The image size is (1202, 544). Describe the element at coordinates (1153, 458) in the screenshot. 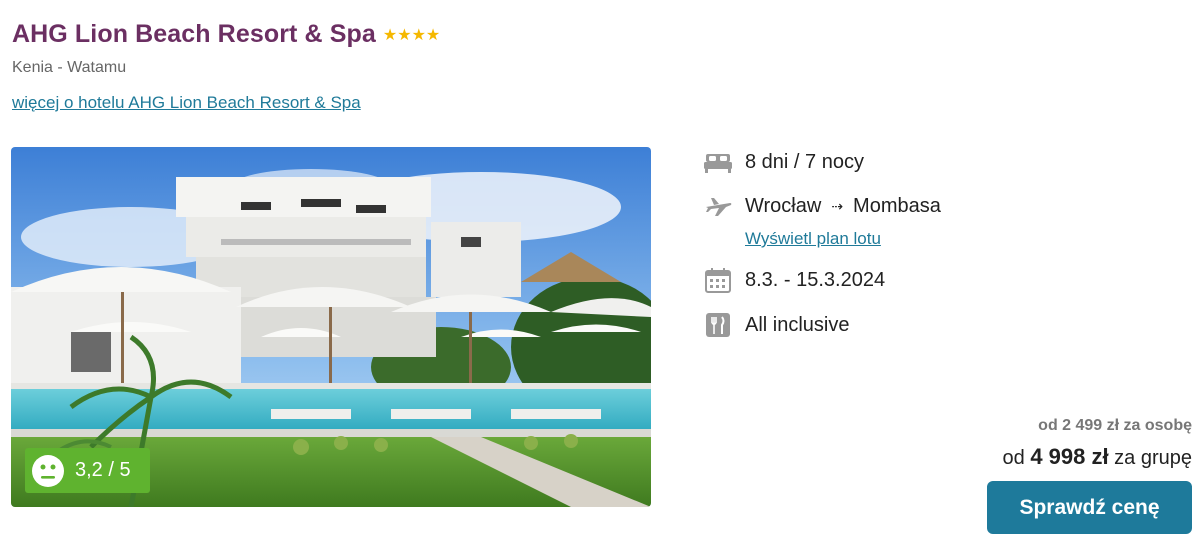

I see `price-group-suffix: za grupę` at that location.